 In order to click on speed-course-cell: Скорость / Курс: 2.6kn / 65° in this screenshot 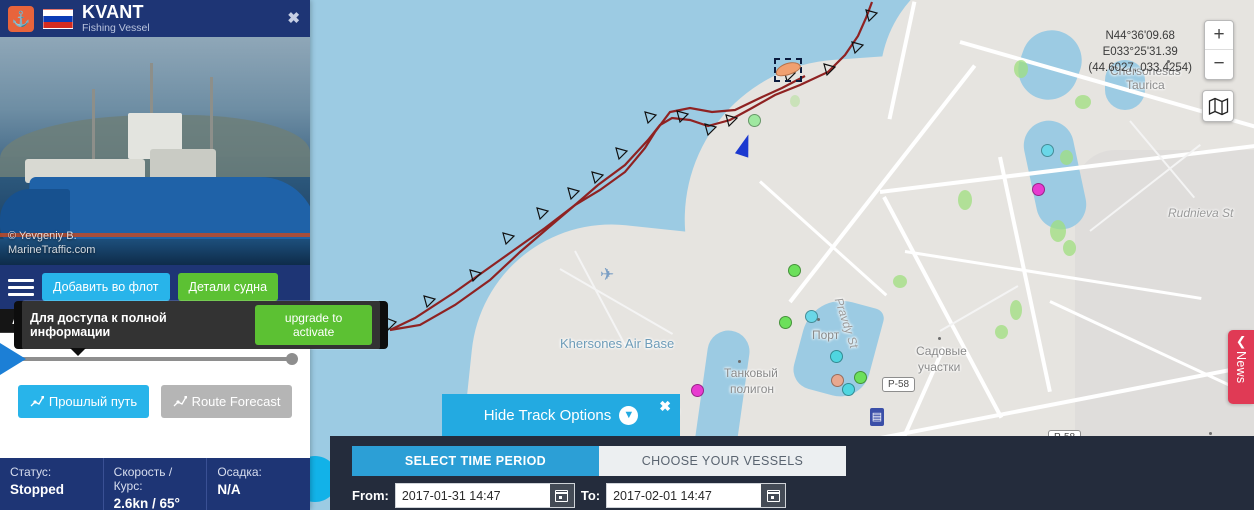, I will do `click(154, 484)`.